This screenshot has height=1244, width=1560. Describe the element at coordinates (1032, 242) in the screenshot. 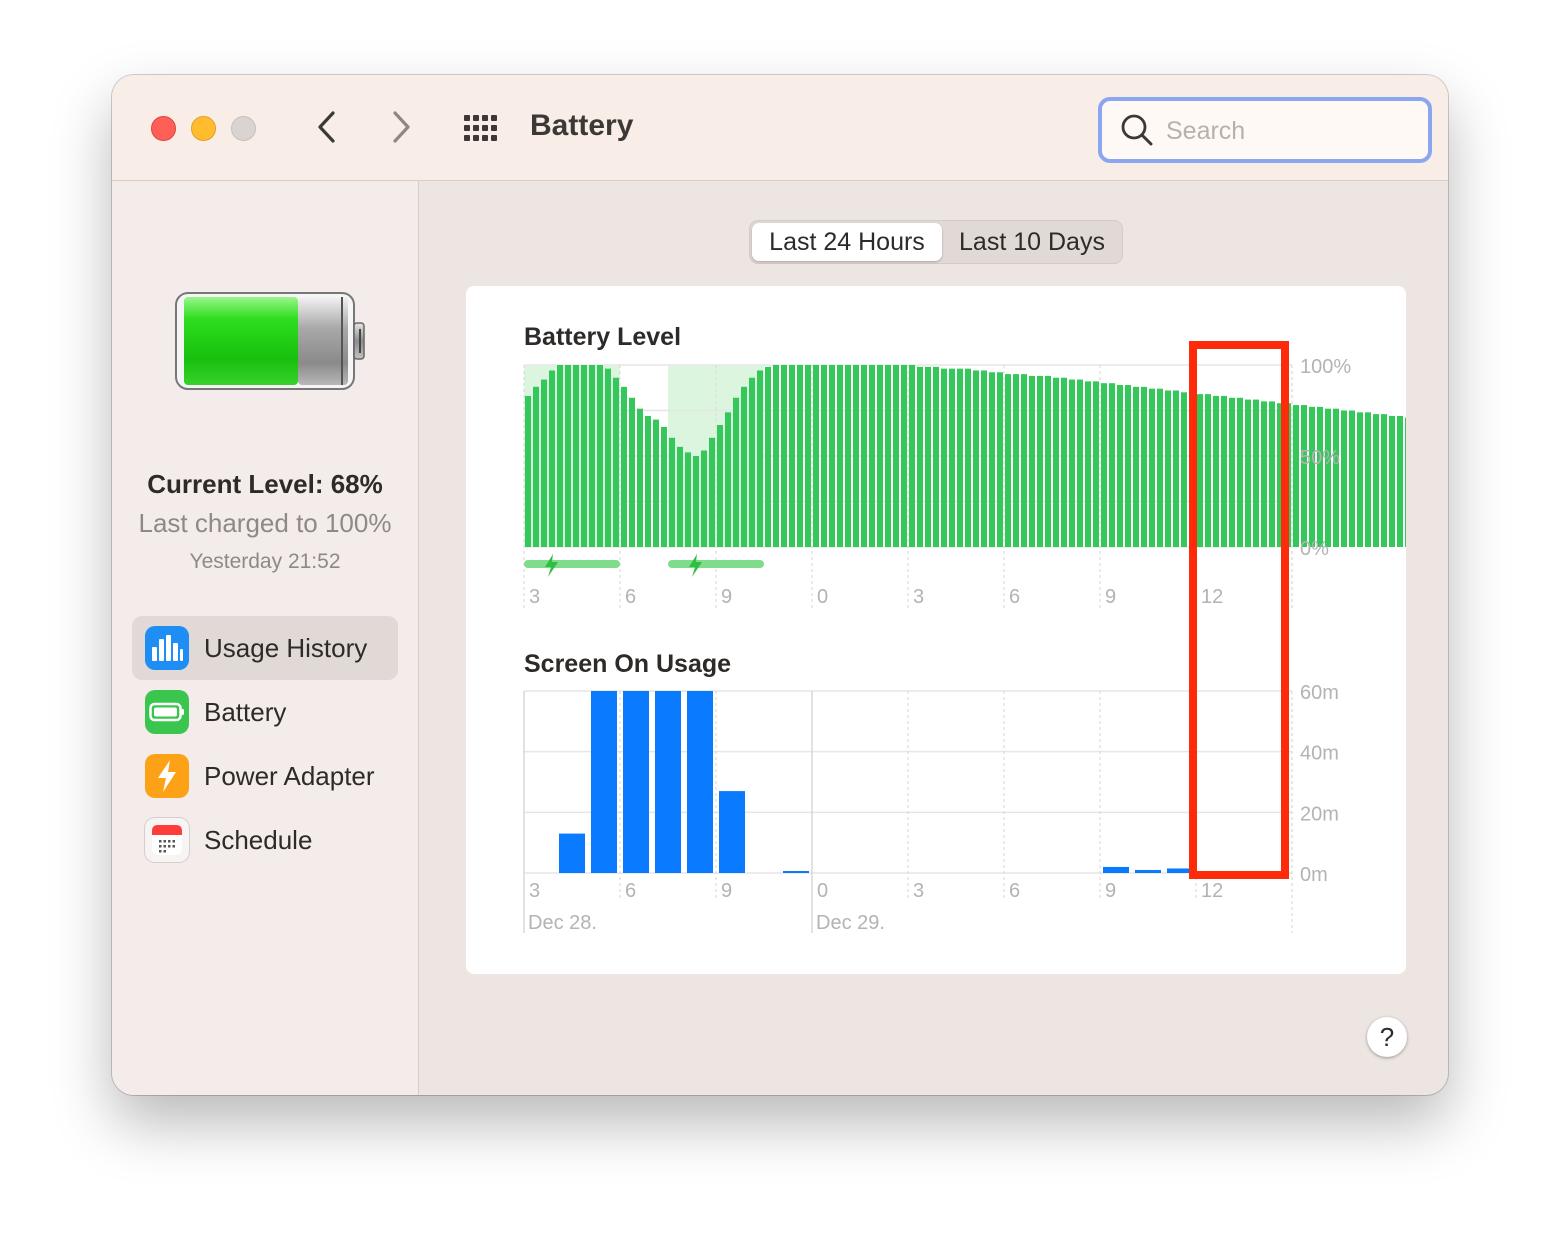

I see `tab-last-10-days: Last 10 Days` at that location.